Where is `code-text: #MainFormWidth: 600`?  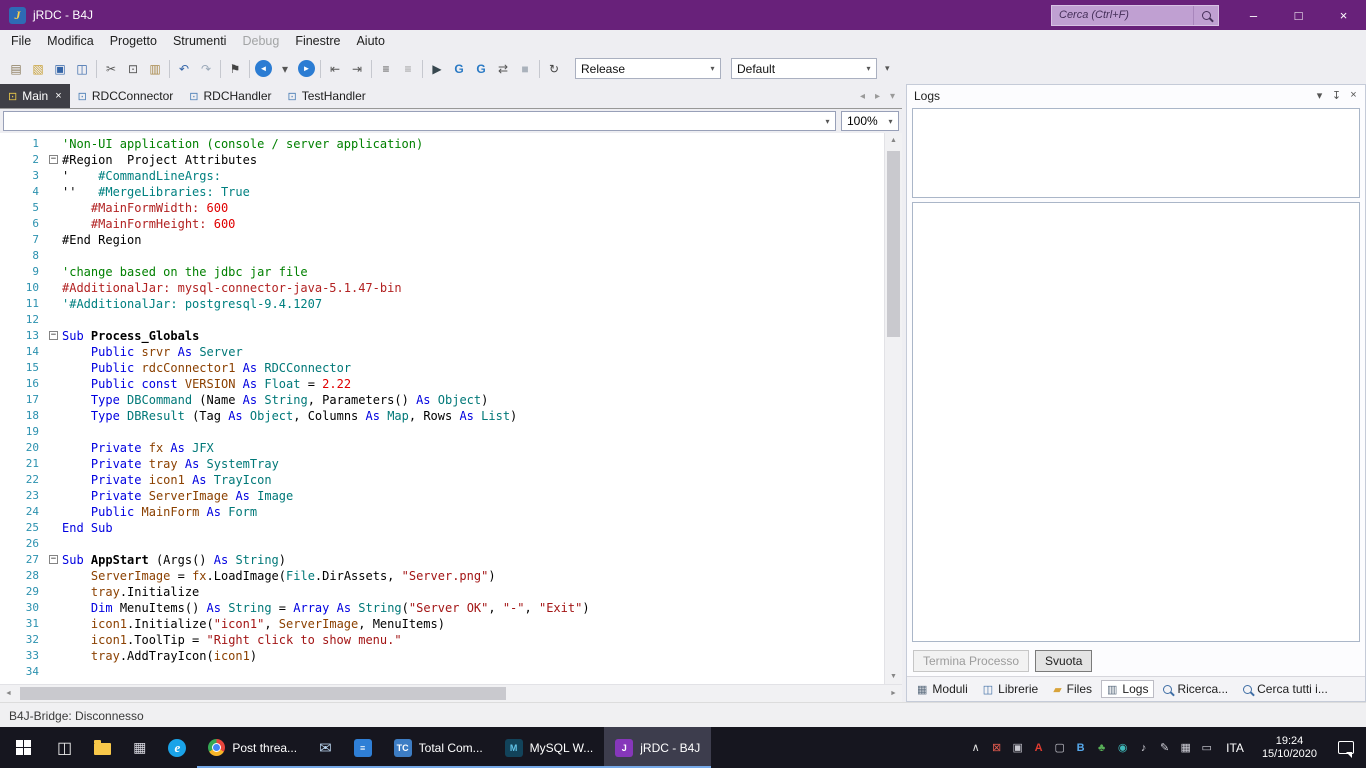
code-text: #MainFormWidth: 600 is located at coordinates (473, 208).